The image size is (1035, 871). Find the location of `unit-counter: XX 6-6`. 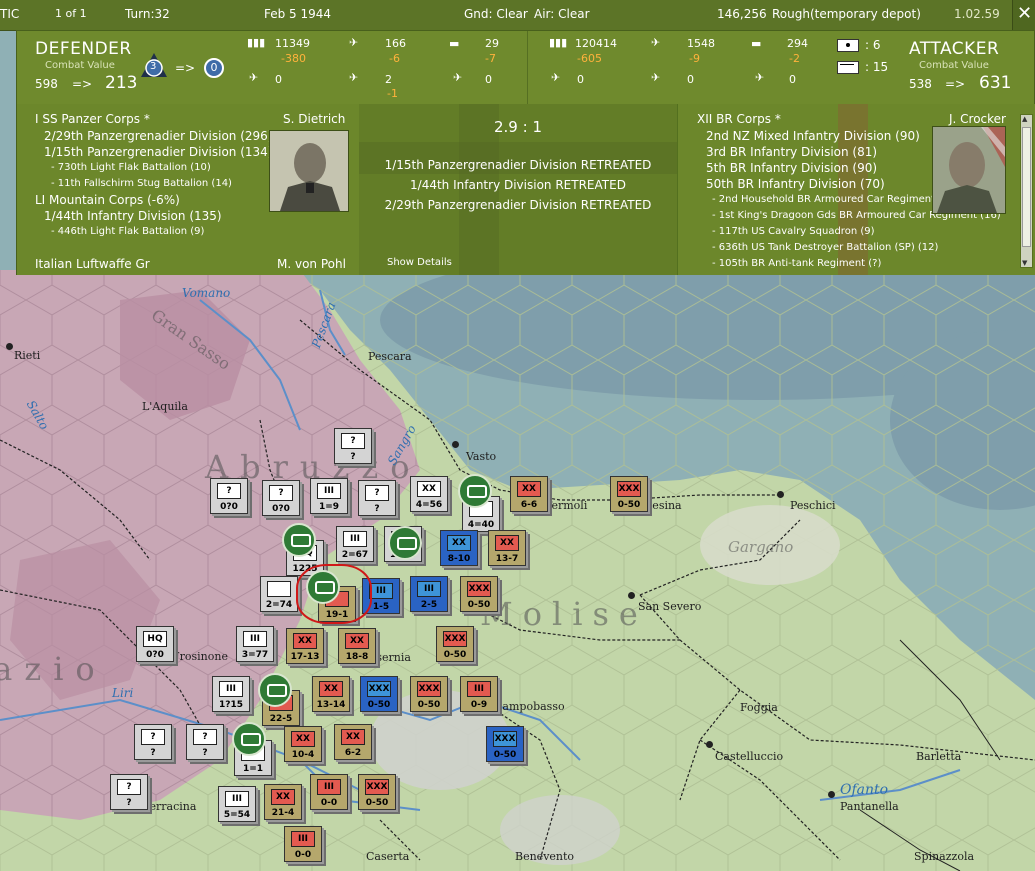

unit-counter: XX 6-6 is located at coordinates (529, 494).